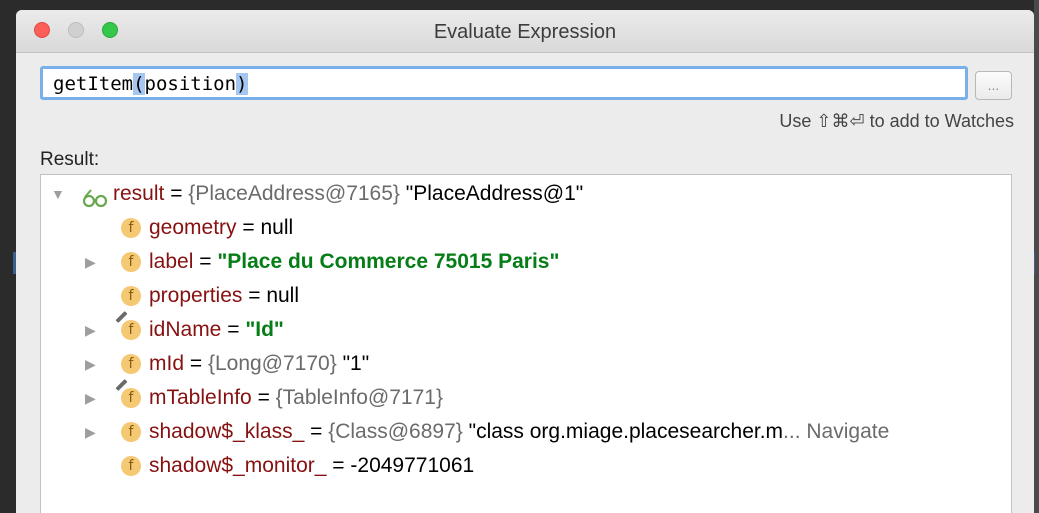  What do you see at coordinates (623, 431) in the screenshot?
I see `value-text: "class org.miage.placesearcher.m` at bounding box center [623, 431].